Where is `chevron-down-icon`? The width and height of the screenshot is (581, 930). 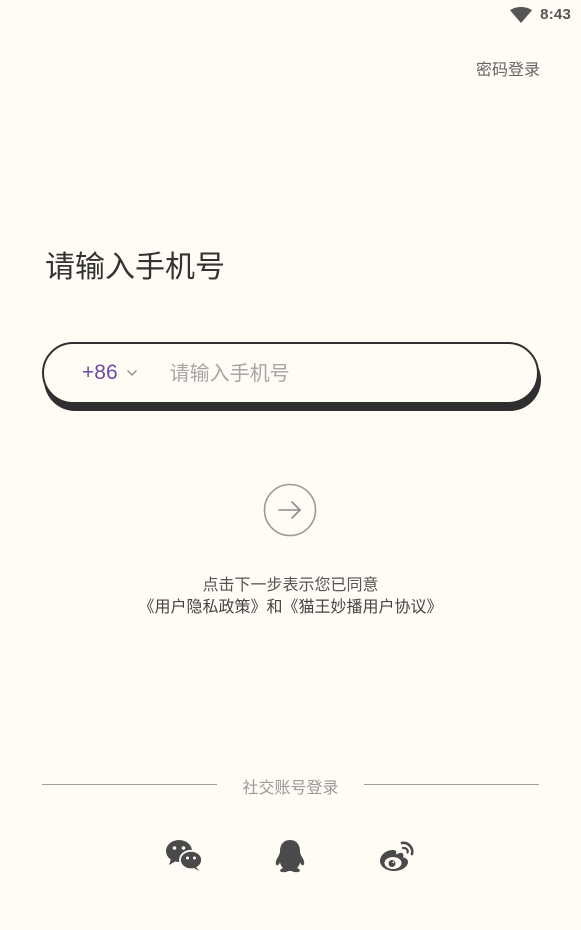 chevron-down-icon is located at coordinates (132, 373).